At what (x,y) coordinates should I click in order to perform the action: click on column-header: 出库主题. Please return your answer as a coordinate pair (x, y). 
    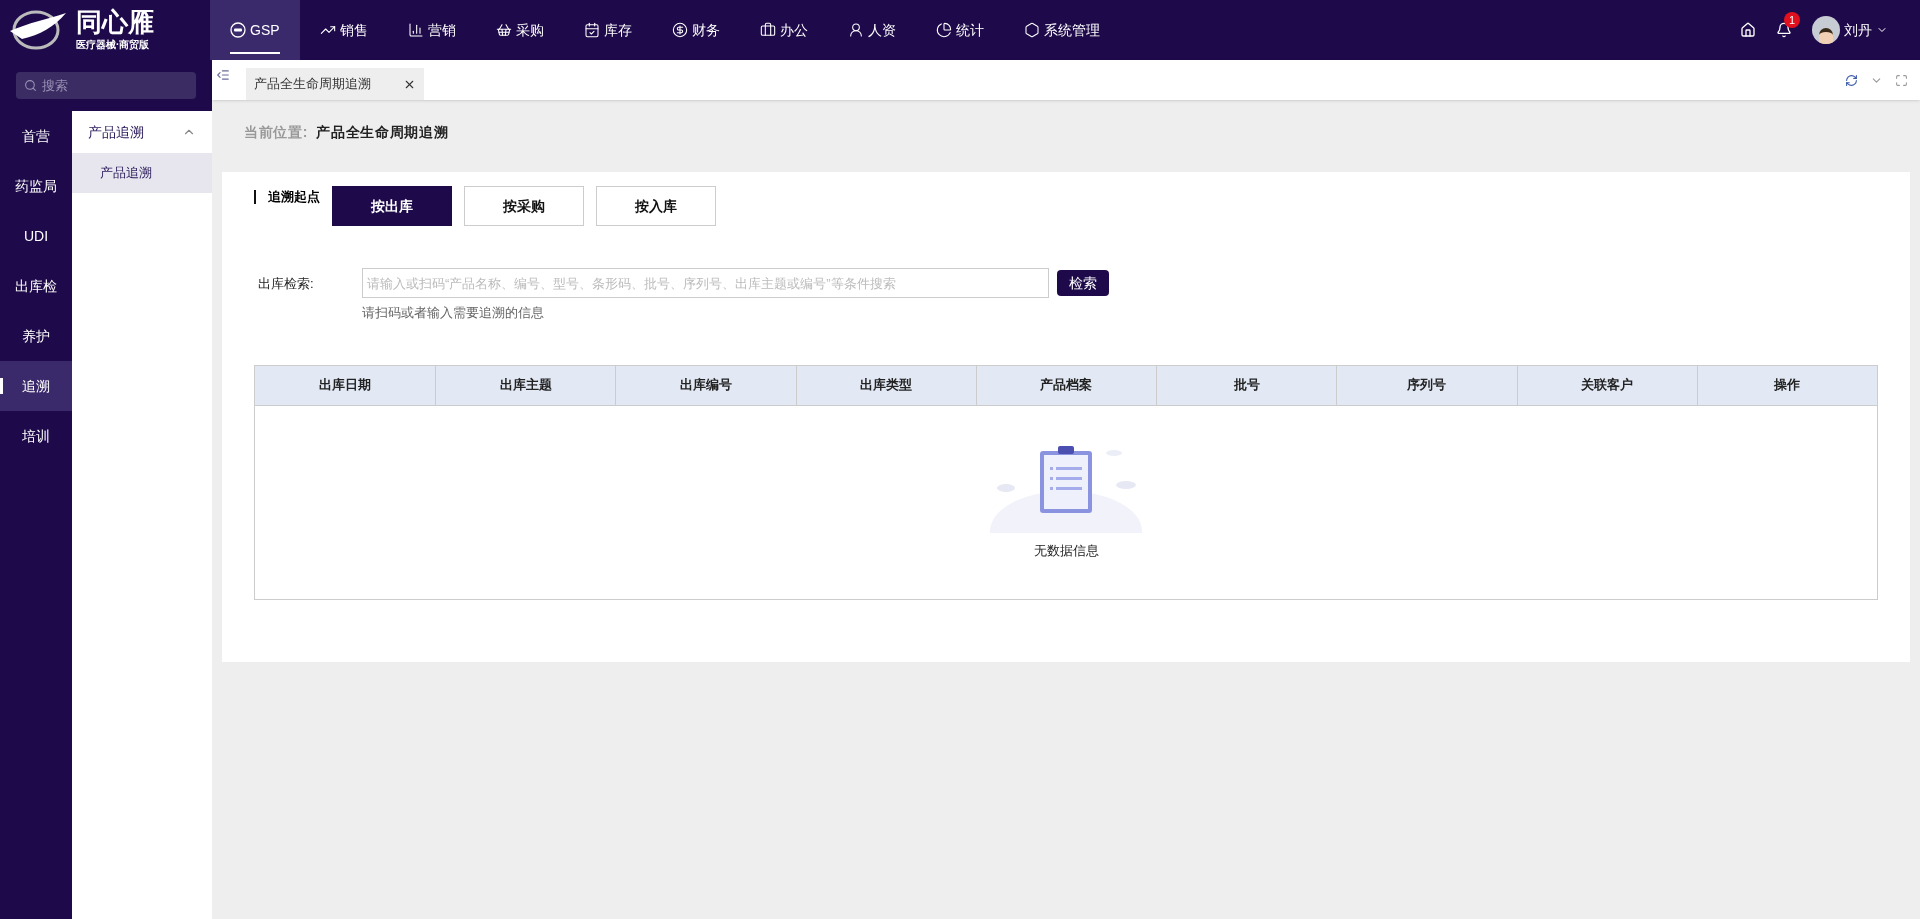
    Looking at the image, I should click on (525, 385).